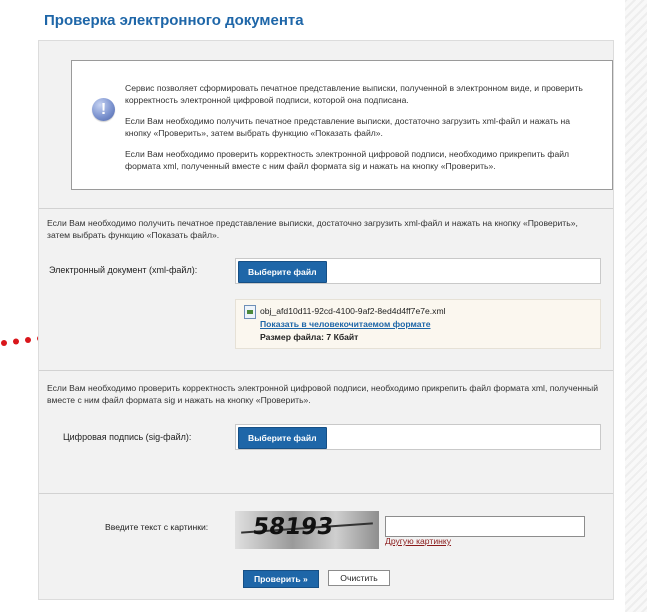 The height and width of the screenshot is (612, 647). I want to click on captcha-label: Введите текст с картинки:, so click(157, 527).